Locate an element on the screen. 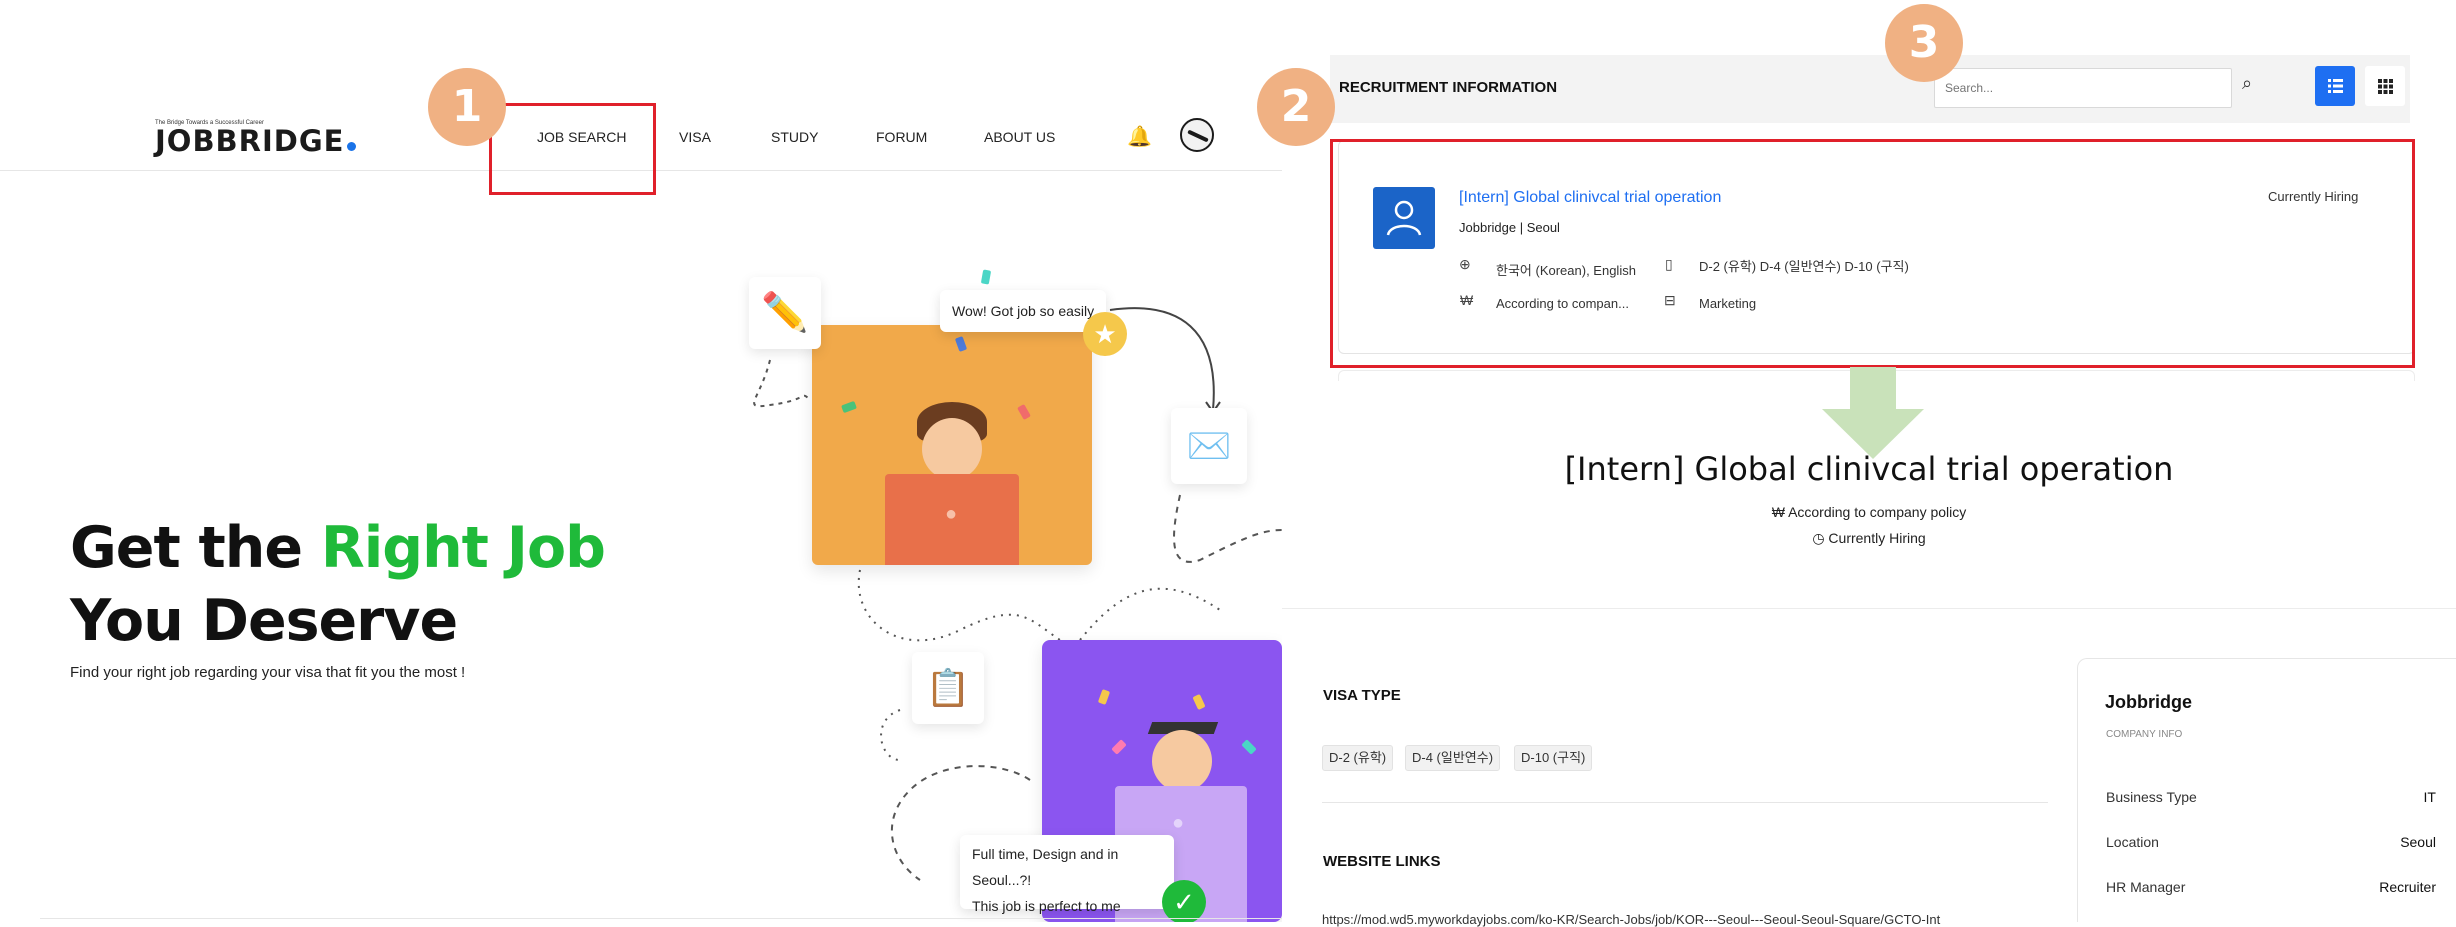 The width and height of the screenshot is (2456, 927). pencil-icon: ✏️ is located at coordinates (785, 313).